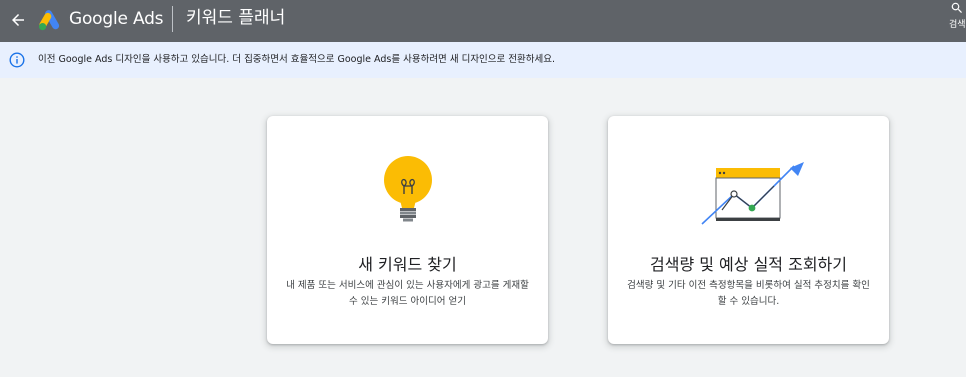  What do you see at coordinates (748, 264) in the screenshot?
I see `card-title: 검색량 및 예상 실적 조회하기` at bounding box center [748, 264].